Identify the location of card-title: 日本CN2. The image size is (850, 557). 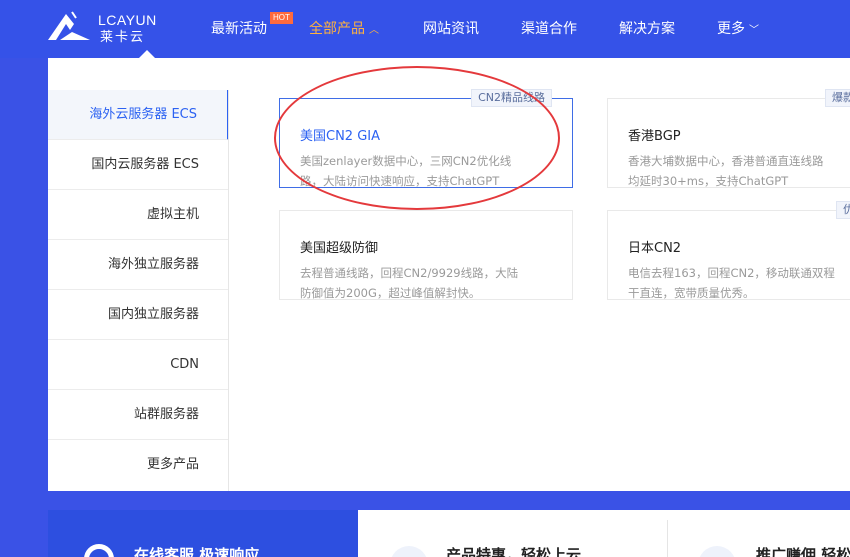
(655, 248).